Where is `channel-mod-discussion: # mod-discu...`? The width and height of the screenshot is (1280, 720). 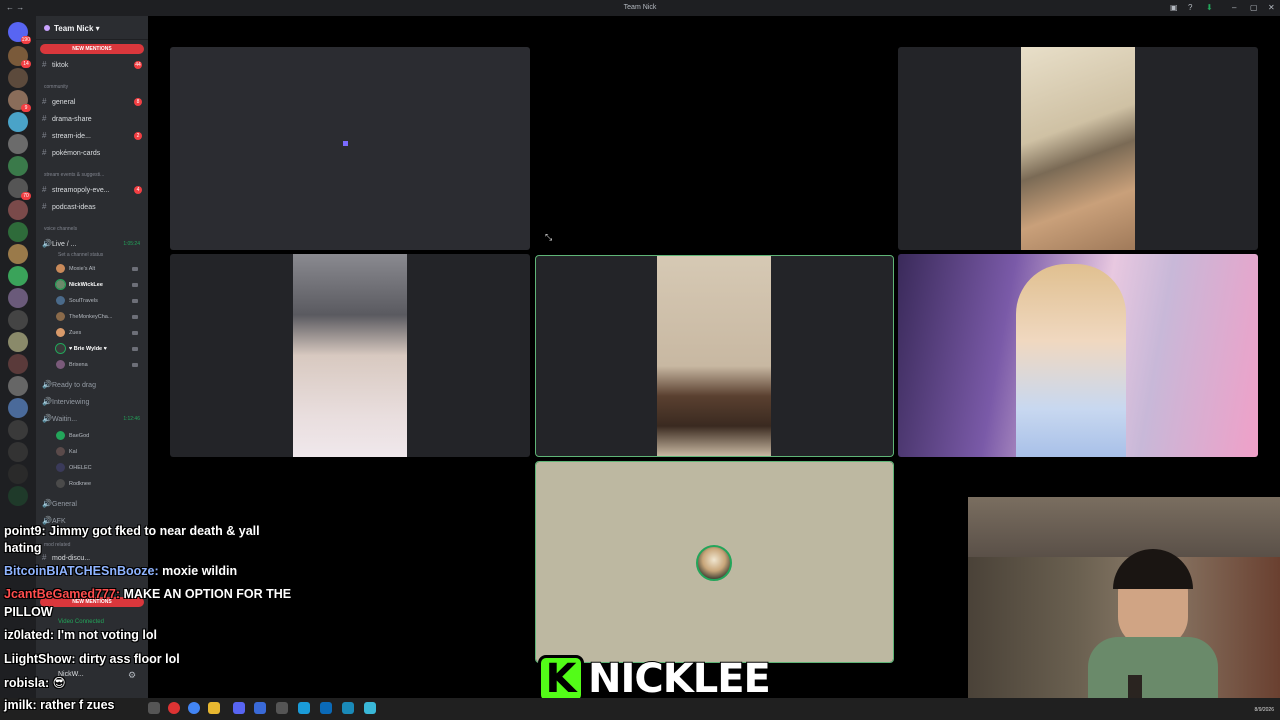
channel-mod-discussion: # mod-discu... is located at coordinates (94, 558).